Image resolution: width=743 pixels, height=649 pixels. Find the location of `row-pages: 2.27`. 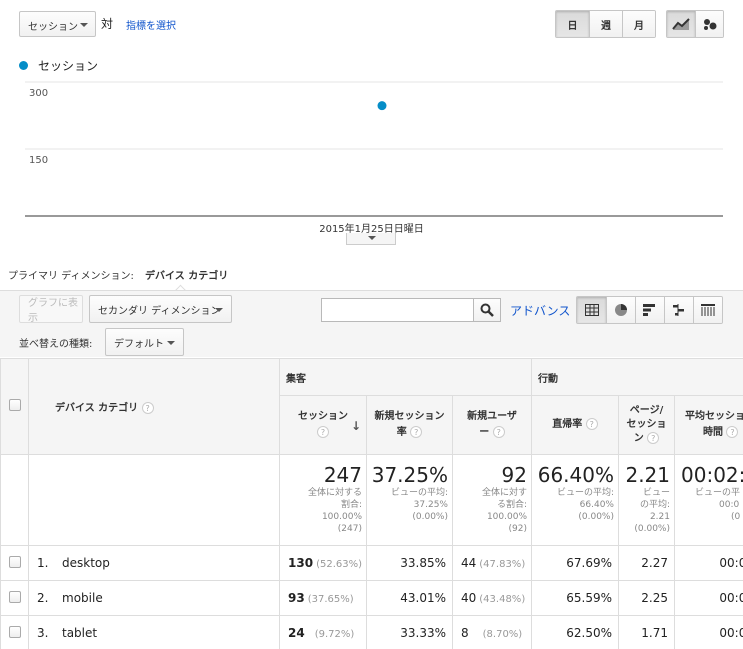

row-pages: 2.27 is located at coordinates (646, 563).